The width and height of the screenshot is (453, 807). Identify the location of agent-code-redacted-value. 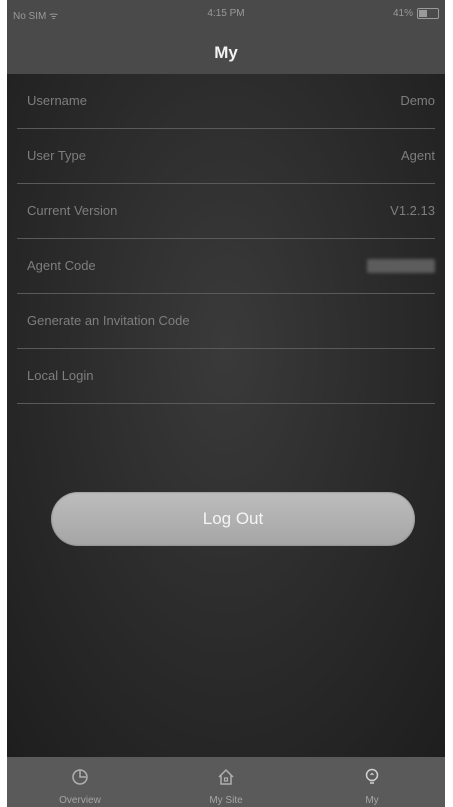
(401, 266).